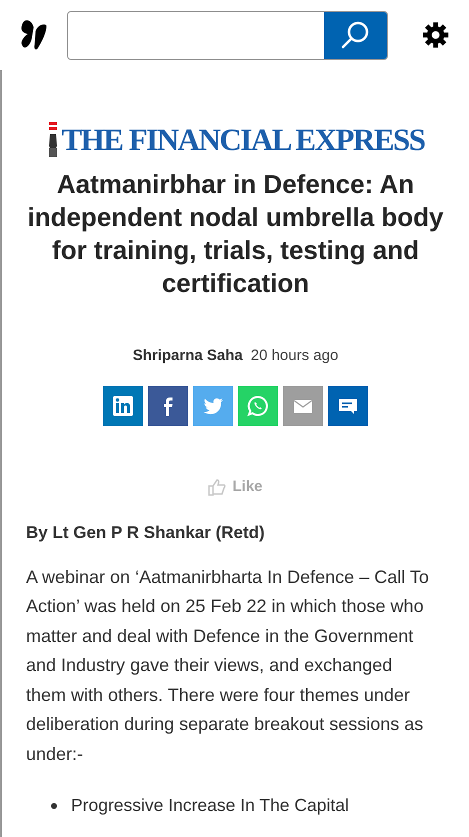 Image resolution: width=469 pixels, height=837 pixels. I want to click on search-button, so click(355, 35).